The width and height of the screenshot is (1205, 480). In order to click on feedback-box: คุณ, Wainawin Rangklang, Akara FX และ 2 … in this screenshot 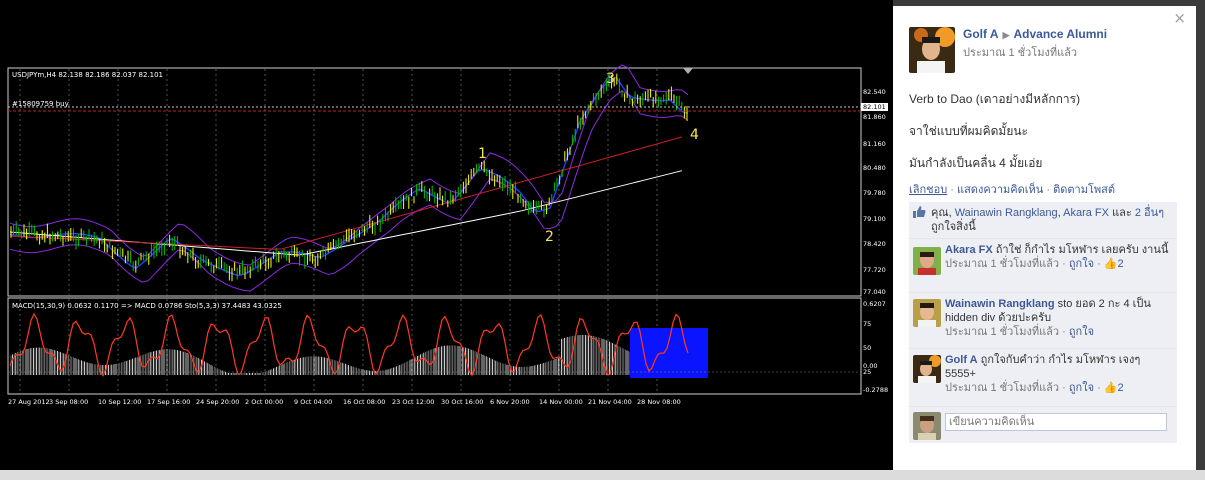, I will do `click(1043, 322)`.